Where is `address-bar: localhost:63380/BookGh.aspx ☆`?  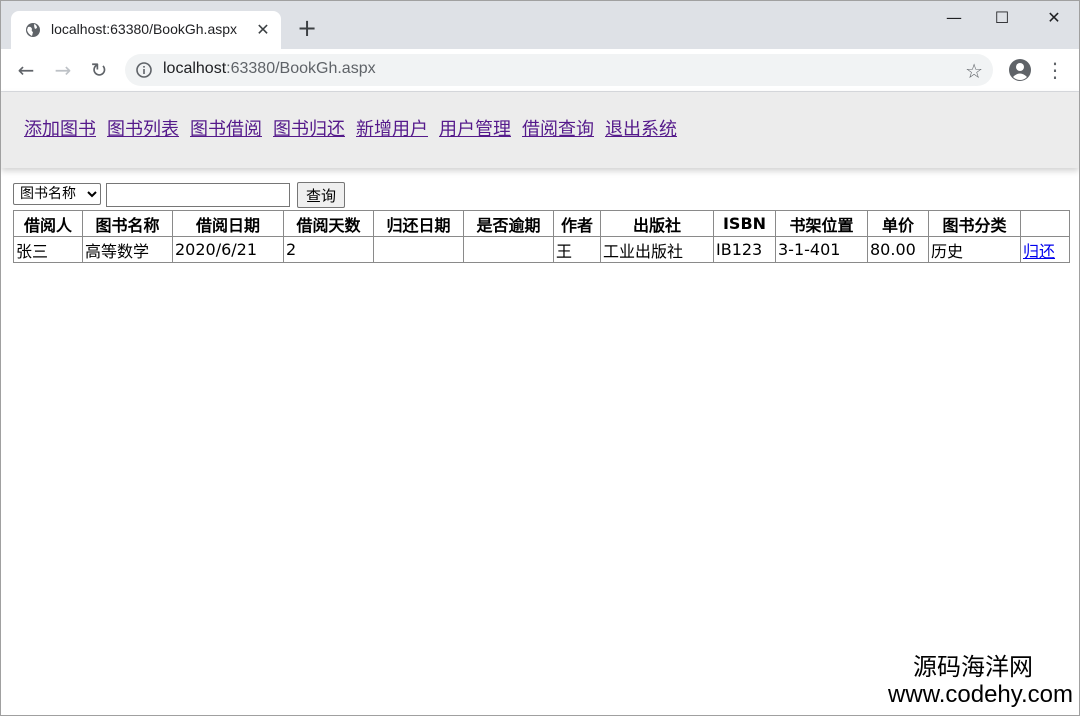 address-bar: localhost:63380/BookGh.aspx ☆ is located at coordinates (559, 70).